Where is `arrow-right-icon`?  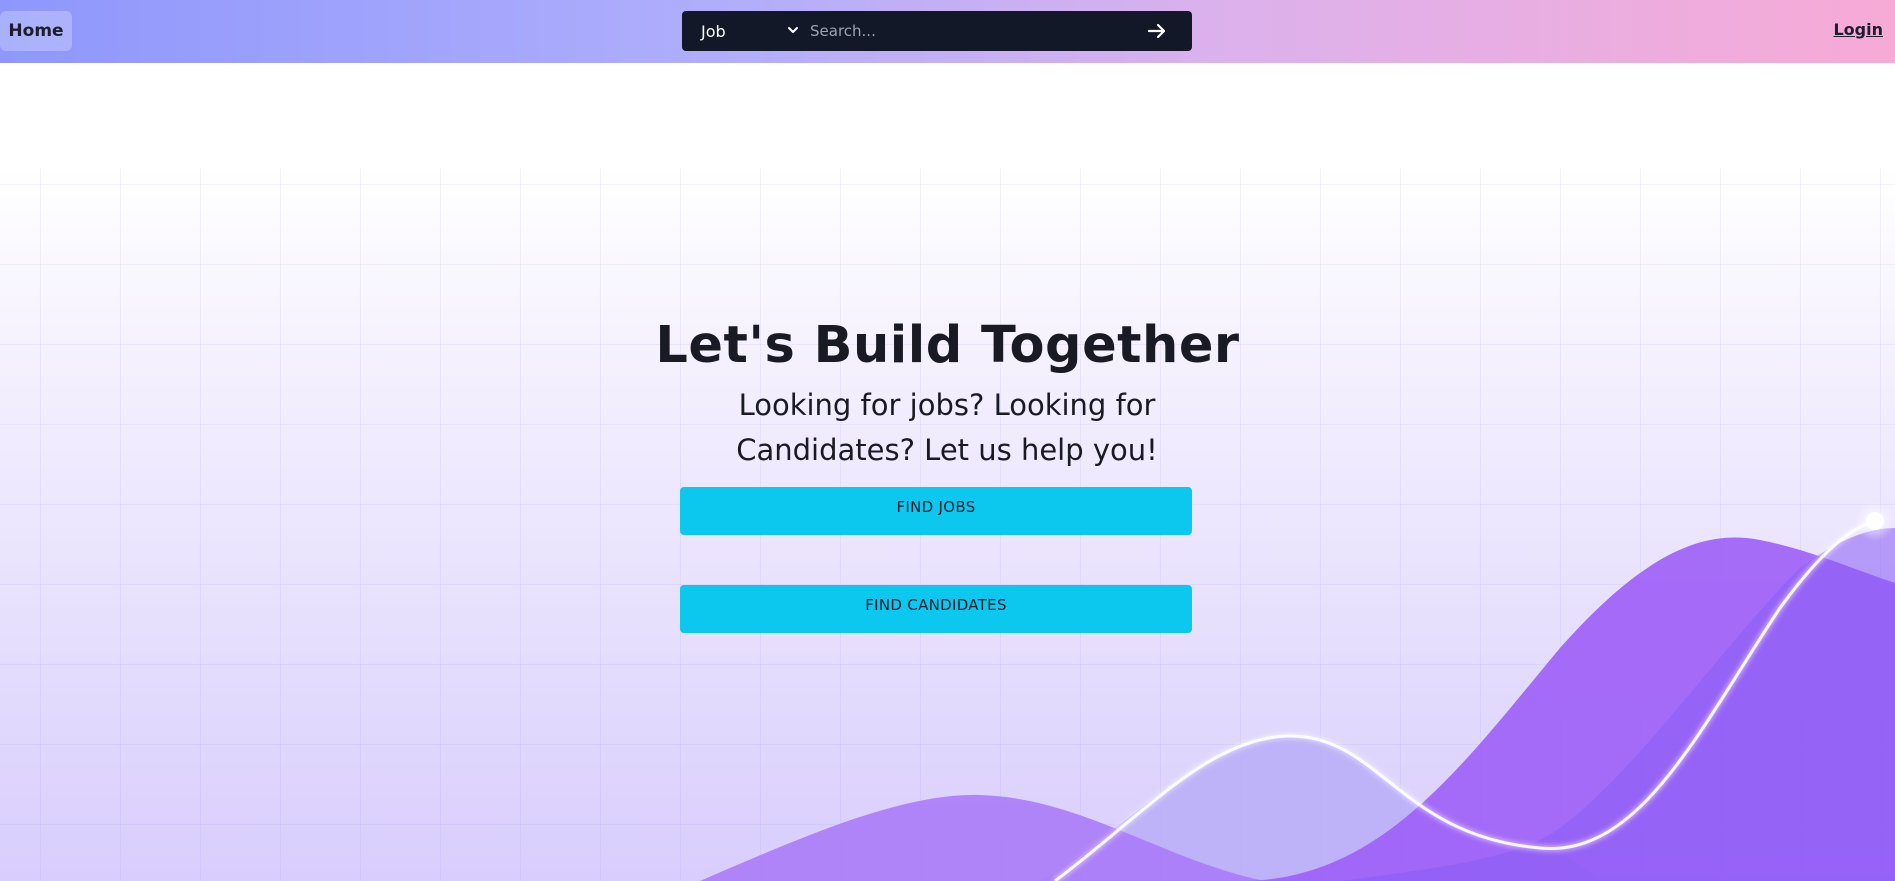
arrow-right-icon is located at coordinates (1156, 31).